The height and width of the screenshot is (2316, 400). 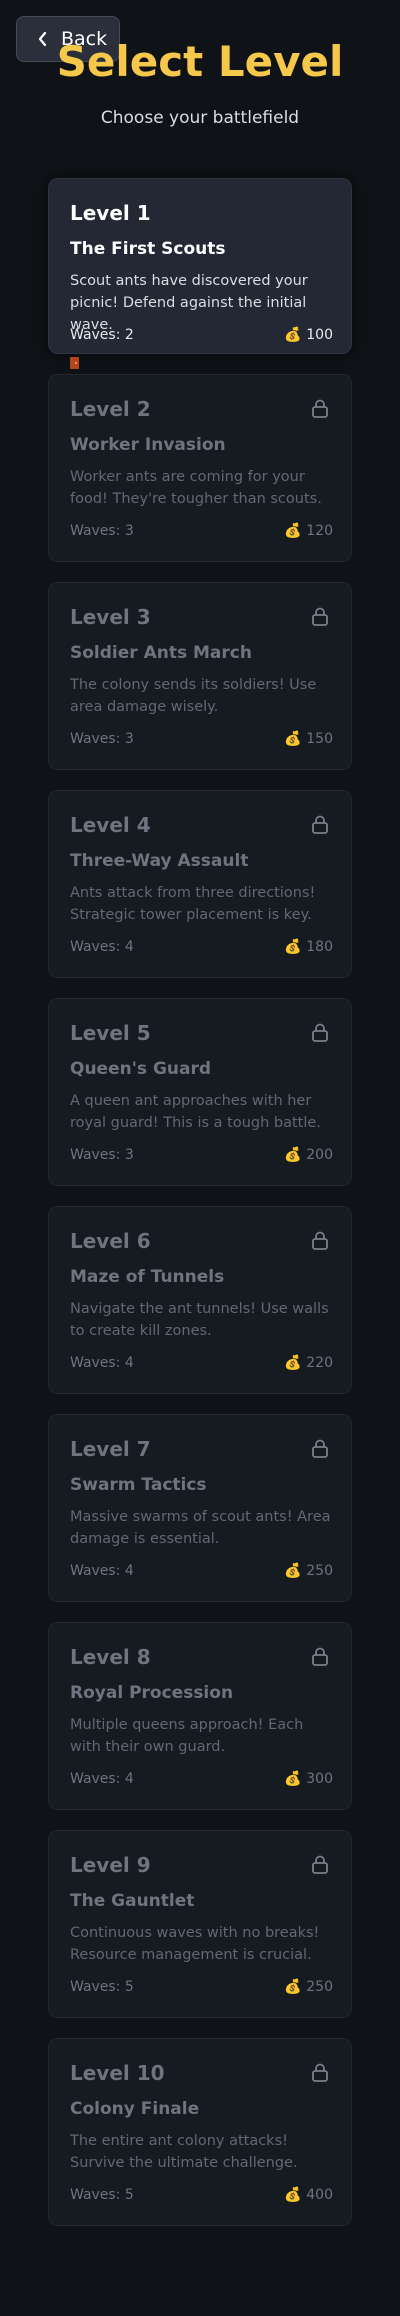 What do you see at coordinates (308, 739) in the screenshot?
I see `level-reward: 💰 150` at bounding box center [308, 739].